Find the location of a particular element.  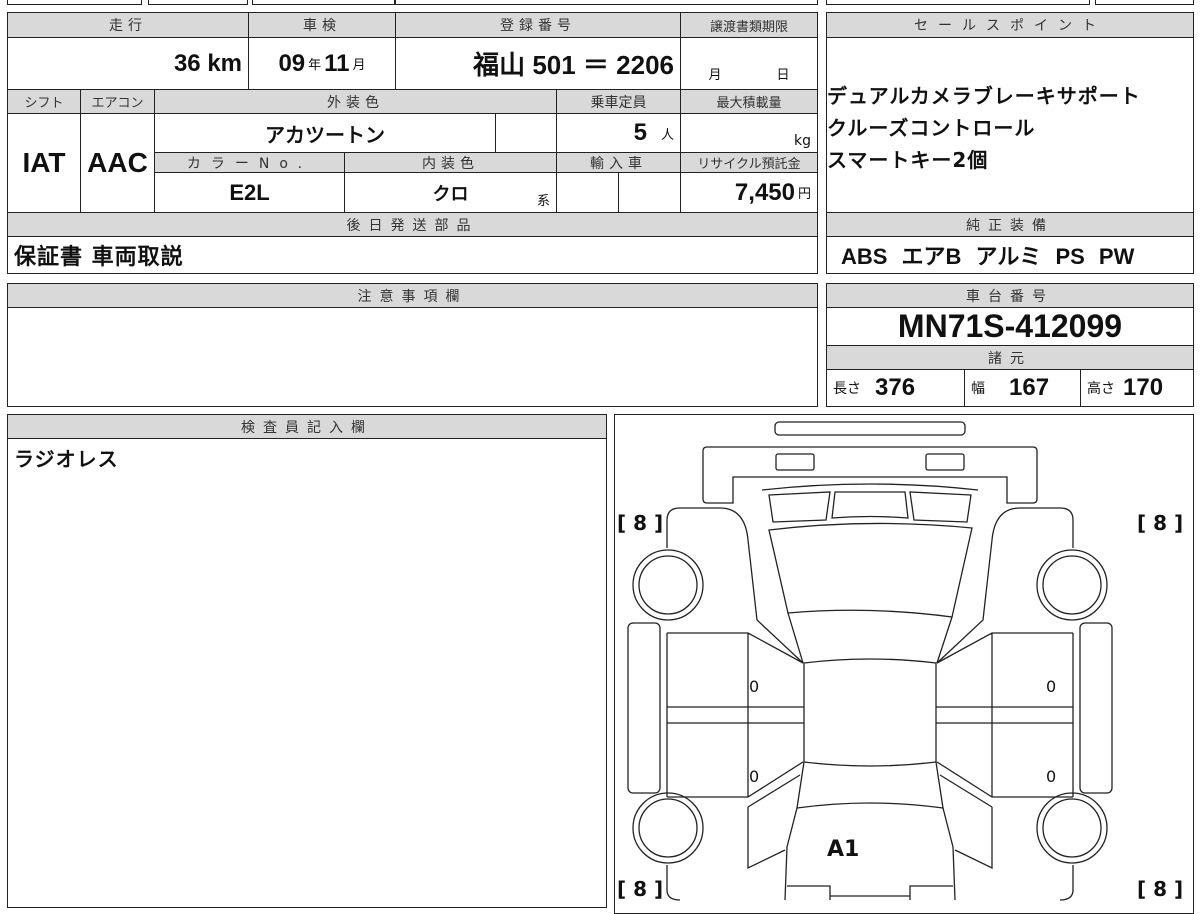

hood is located at coordinates (869, 502).